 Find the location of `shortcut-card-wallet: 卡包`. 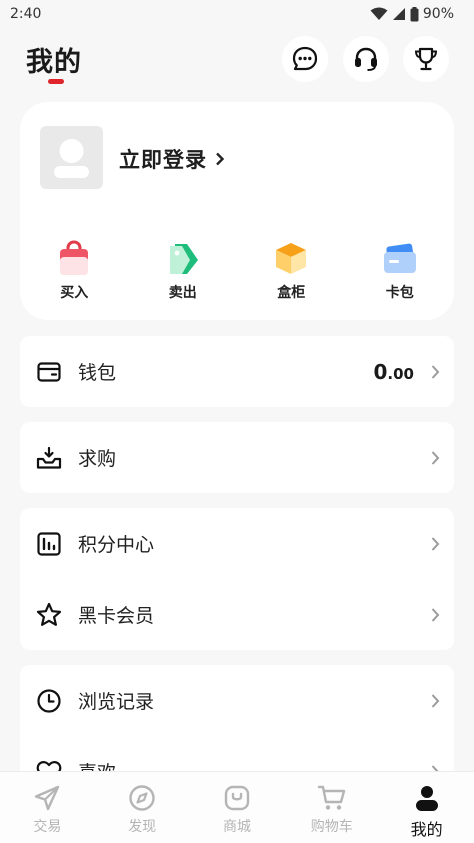

shortcut-card-wallet: 卡包 is located at coordinates (400, 271).